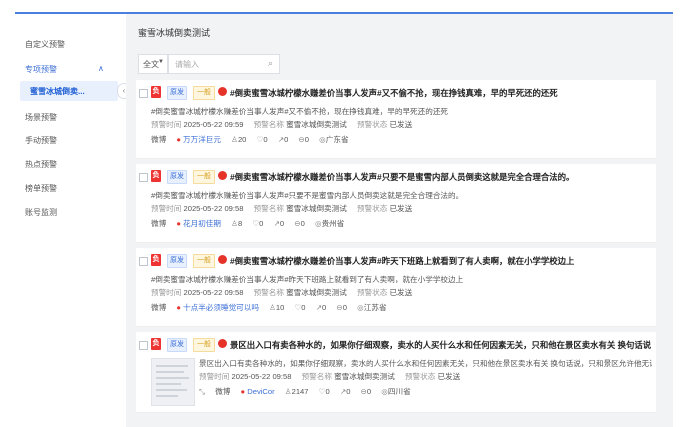 The image size is (687, 427). Describe the element at coordinates (242, 139) in the screenshot. I see `followers-count: 20` at that location.